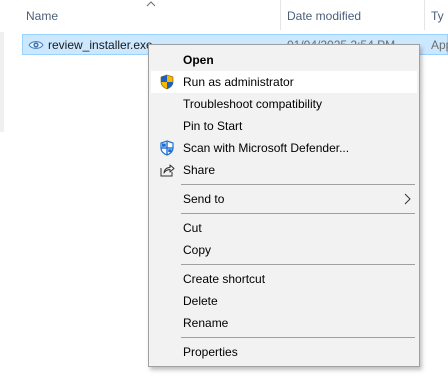 This screenshot has width=448, height=391. I want to click on menu-item-label: Troubleshoot compatibility, so click(252, 104).